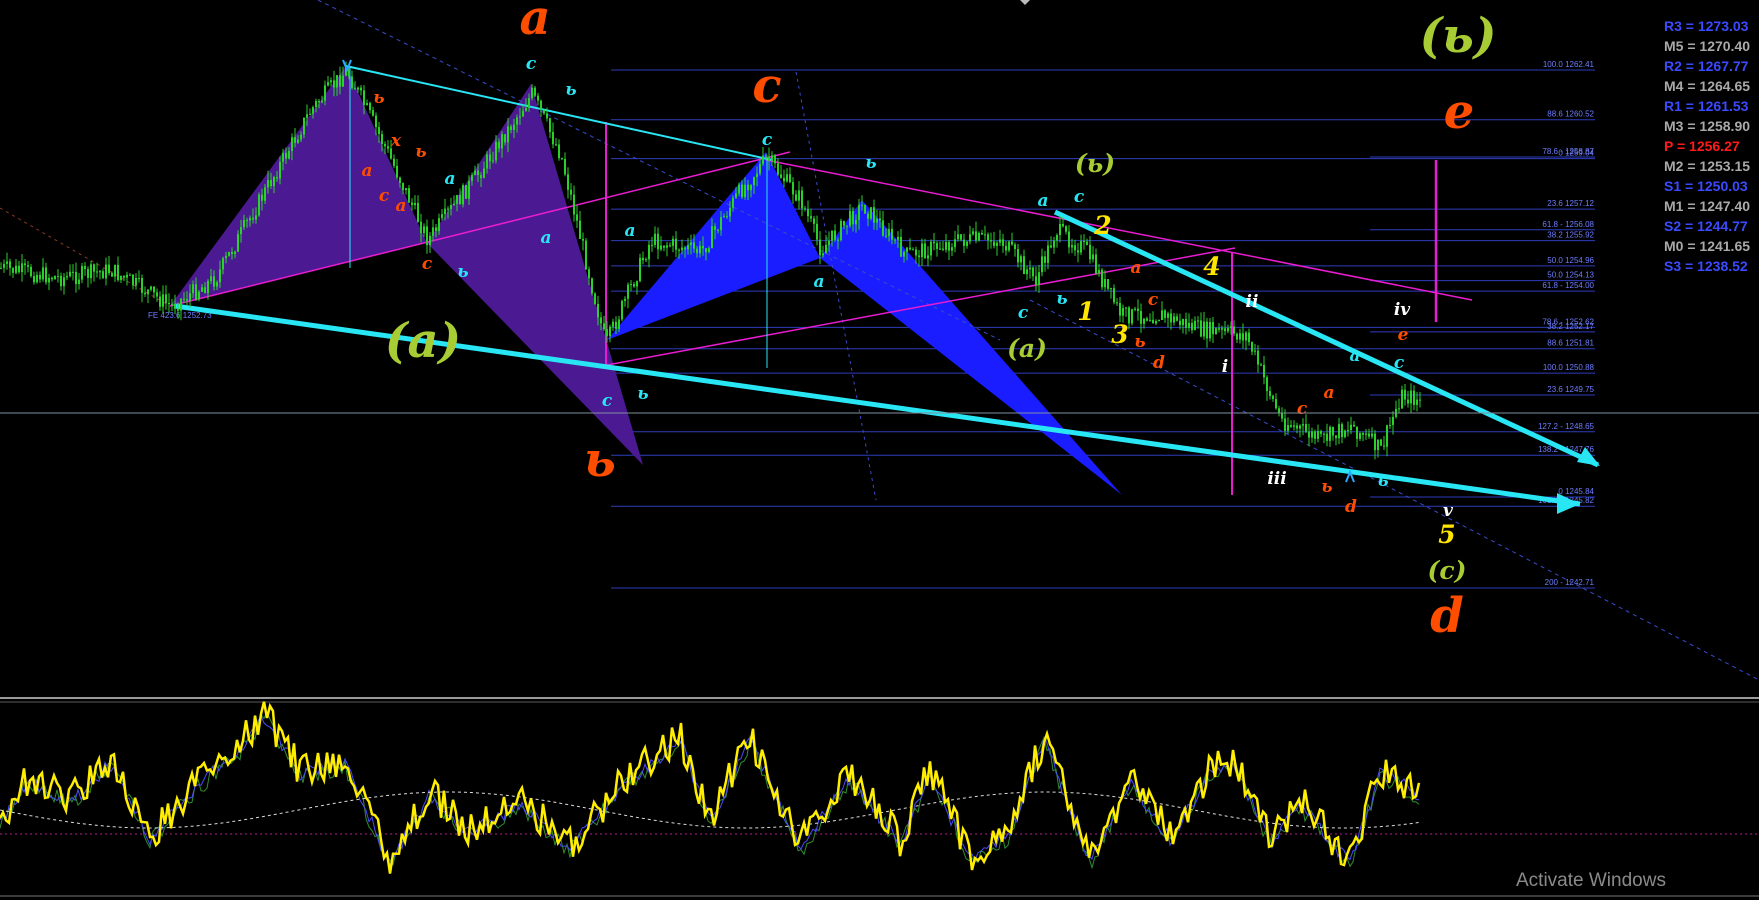 The height and width of the screenshot is (900, 1759). What do you see at coordinates (1569, 367) in the screenshot?
I see `fib-level-label: 100.0 1250.88` at bounding box center [1569, 367].